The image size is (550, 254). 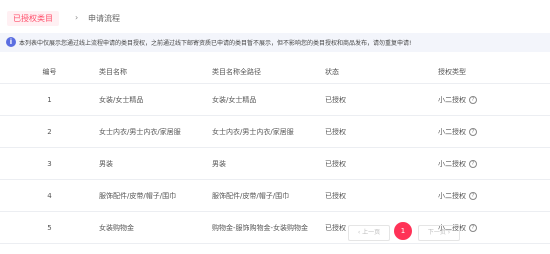 I want to click on table-row: 2 女士内衣/男士内衣/家居服 女士内衣/男士内衣/家居服 已授权 小二授权?, so click(x=275, y=131).